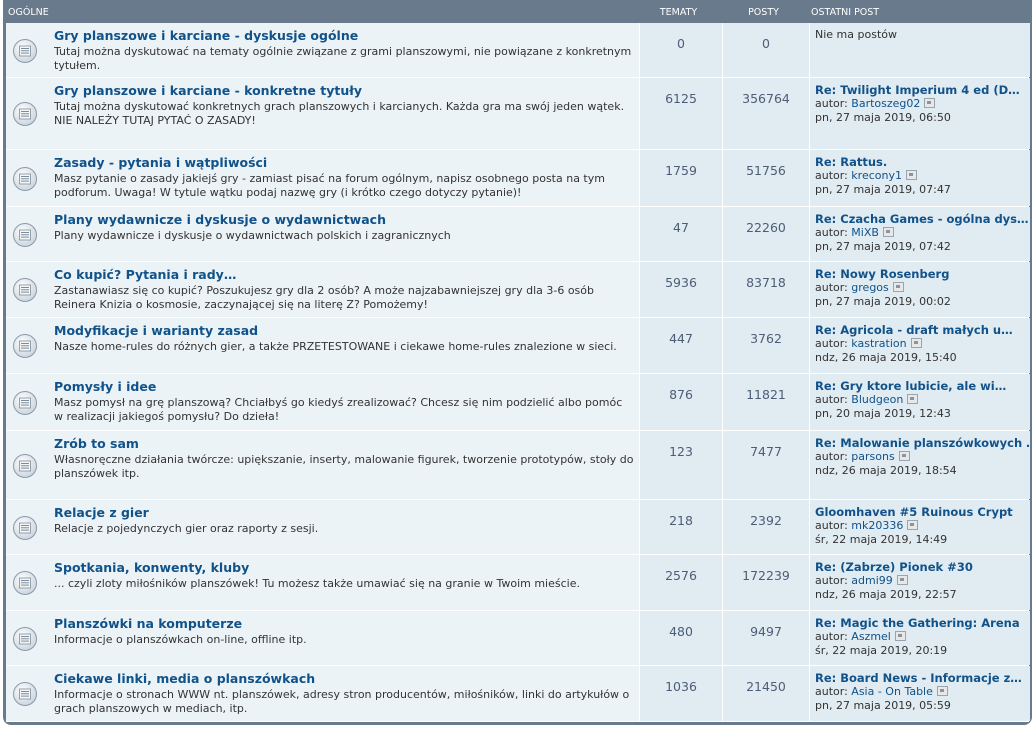 Image resolution: width=1035 pixels, height=729 pixels. Describe the element at coordinates (148, 623) in the screenshot. I see `forum-title-link: Planszówki na komputerze` at that location.